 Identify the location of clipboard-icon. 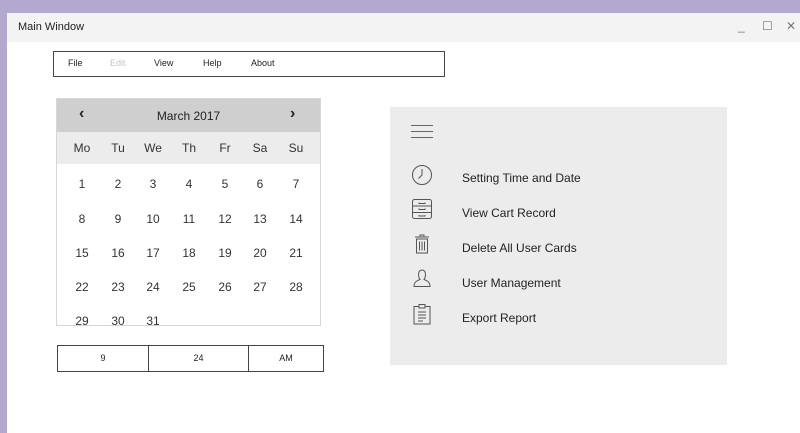
(422, 314).